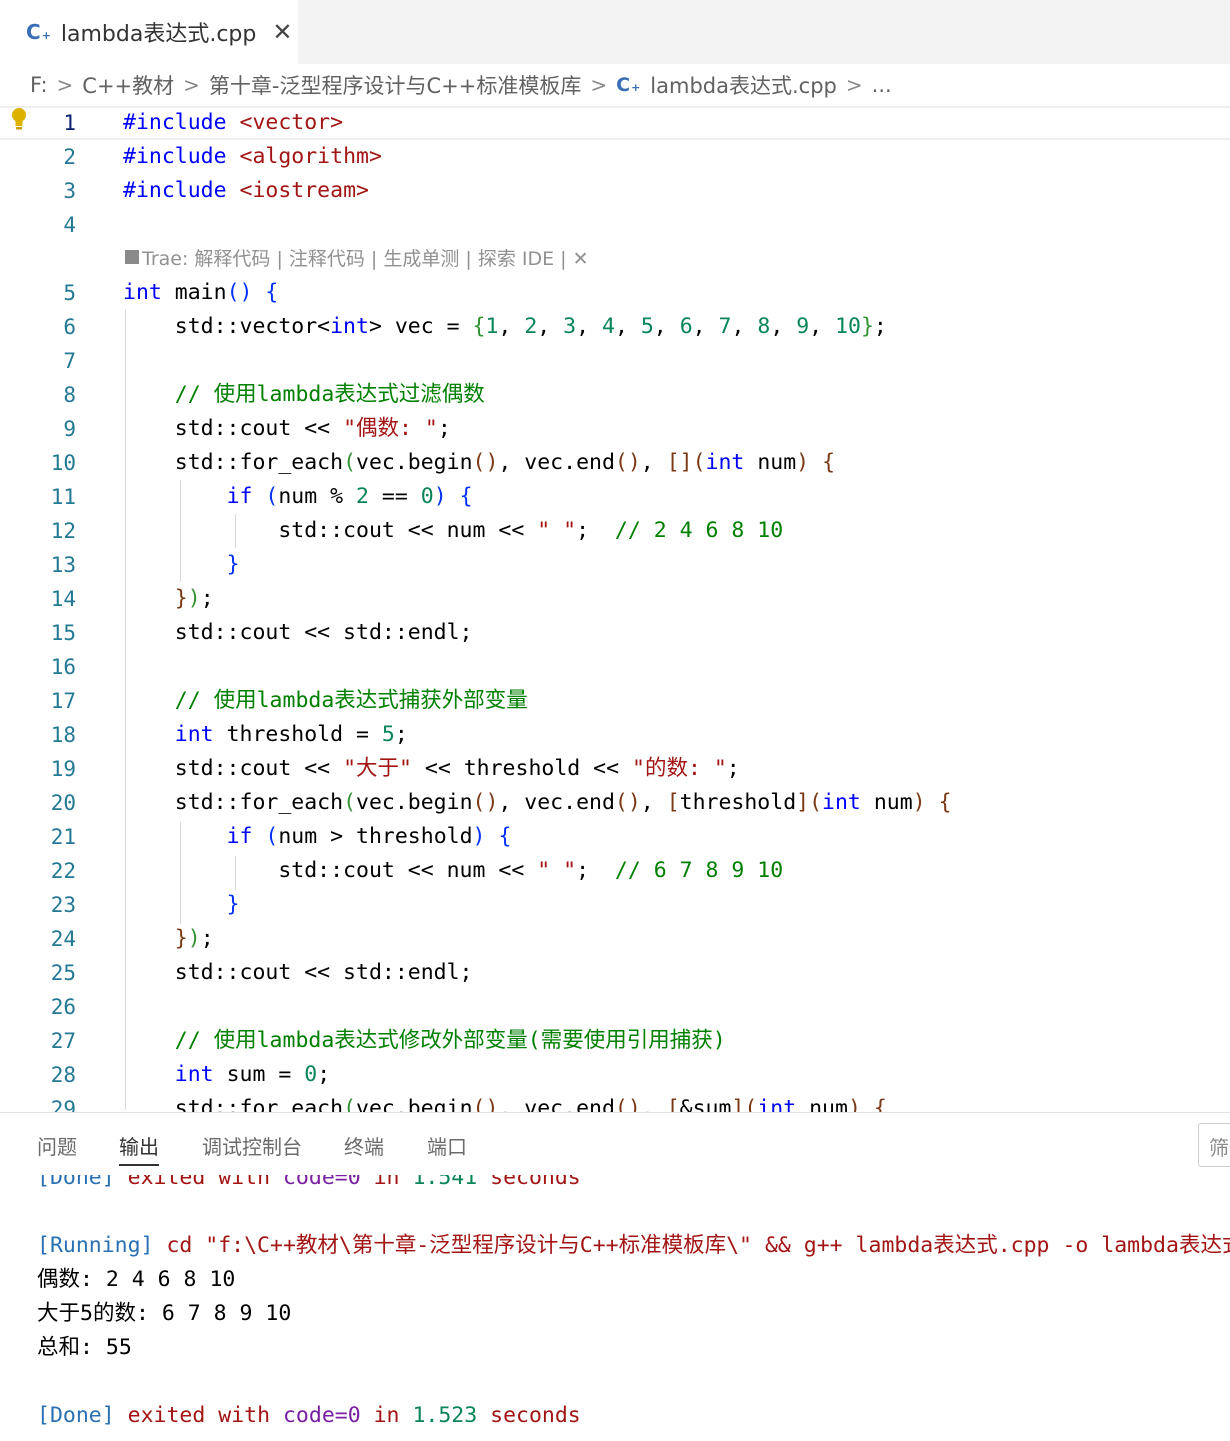 The height and width of the screenshot is (1441, 1230). I want to click on code-line: 2 #include <algorithm>, so click(615, 157).